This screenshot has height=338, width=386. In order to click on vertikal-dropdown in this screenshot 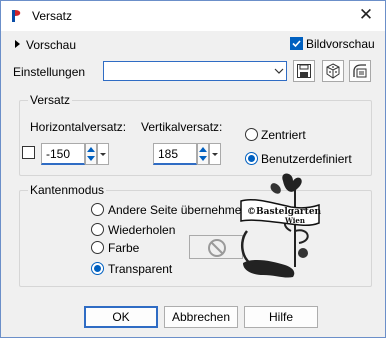, I will do `click(215, 154)`.